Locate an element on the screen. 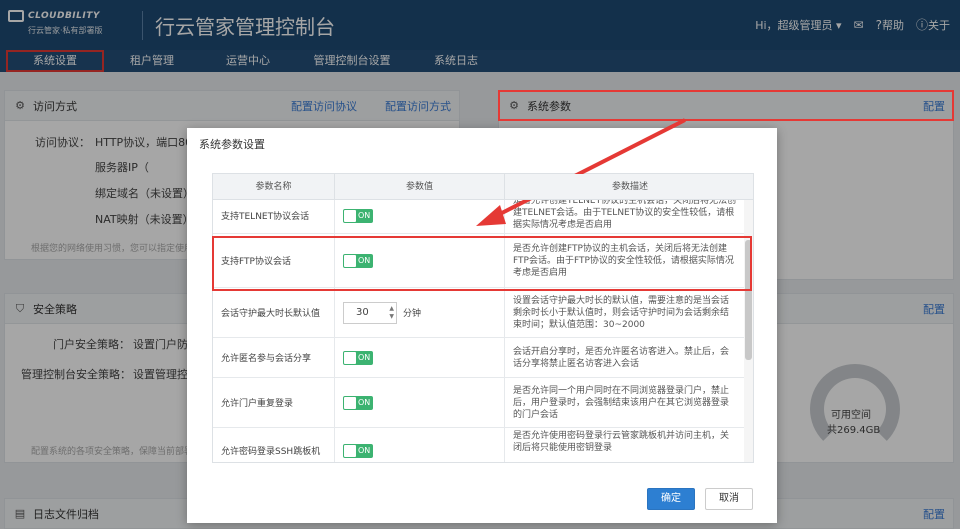  col-header-value: 参数值 is located at coordinates (420, 186).